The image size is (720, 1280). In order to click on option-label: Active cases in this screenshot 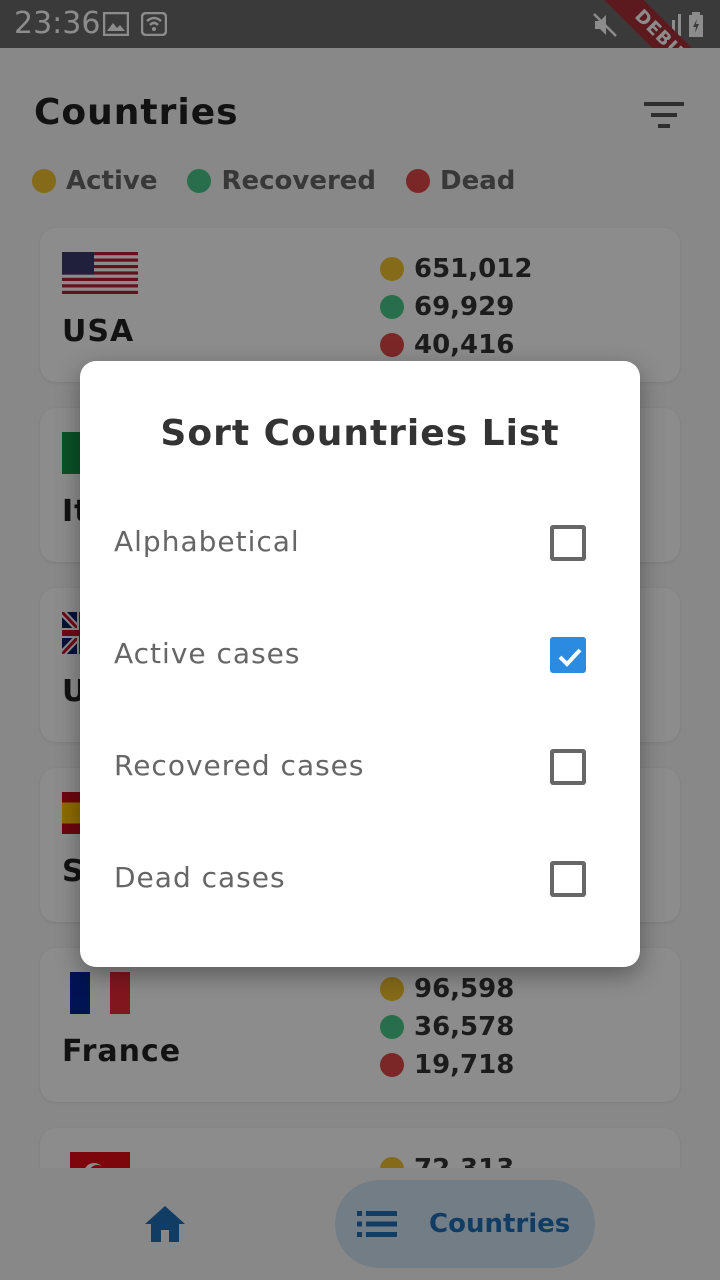, I will do `click(207, 653)`.